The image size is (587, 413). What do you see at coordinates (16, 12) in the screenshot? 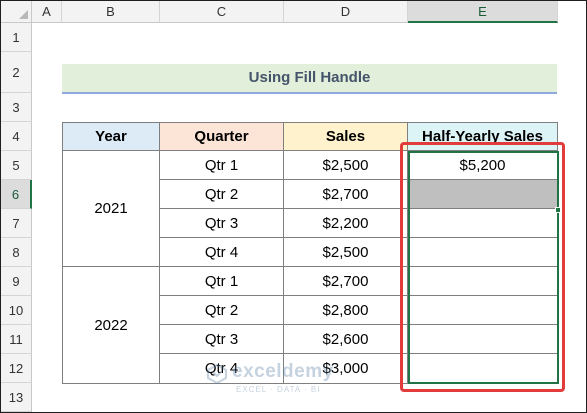
I see `select-all-corner` at bounding box center [16, 12].